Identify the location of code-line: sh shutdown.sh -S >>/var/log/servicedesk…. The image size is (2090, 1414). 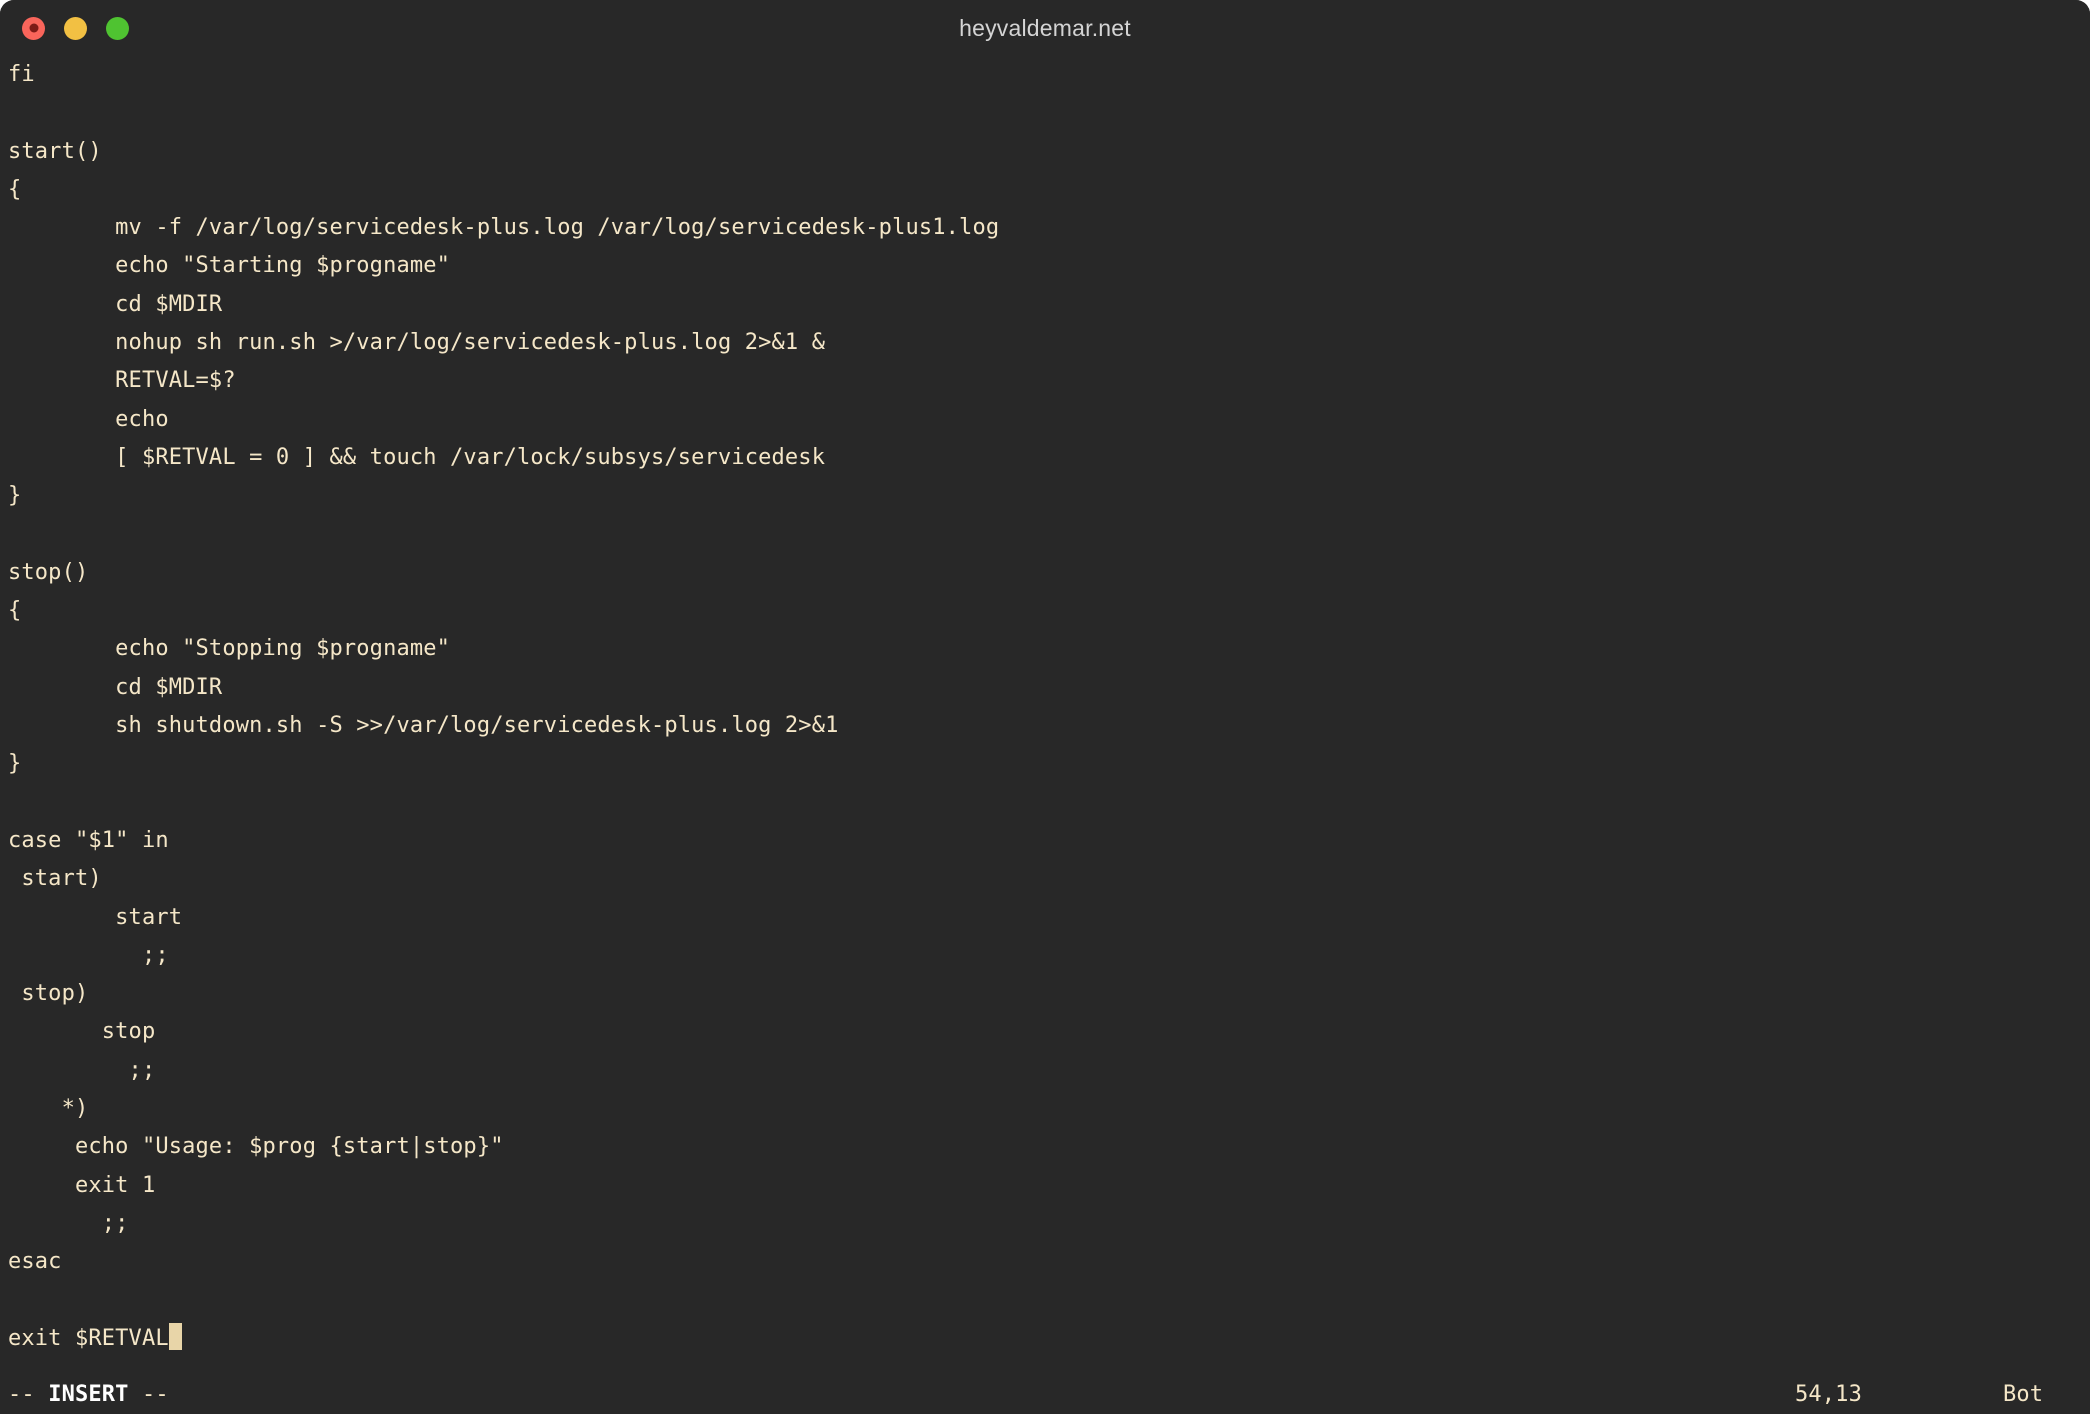
(423, 726).